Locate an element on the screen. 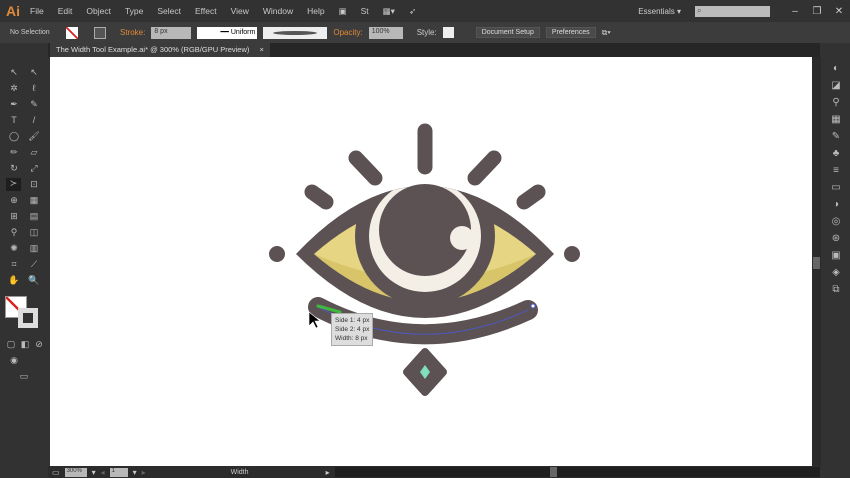  blend-tool-icon: ◫ is located at coordinates (34, 232).